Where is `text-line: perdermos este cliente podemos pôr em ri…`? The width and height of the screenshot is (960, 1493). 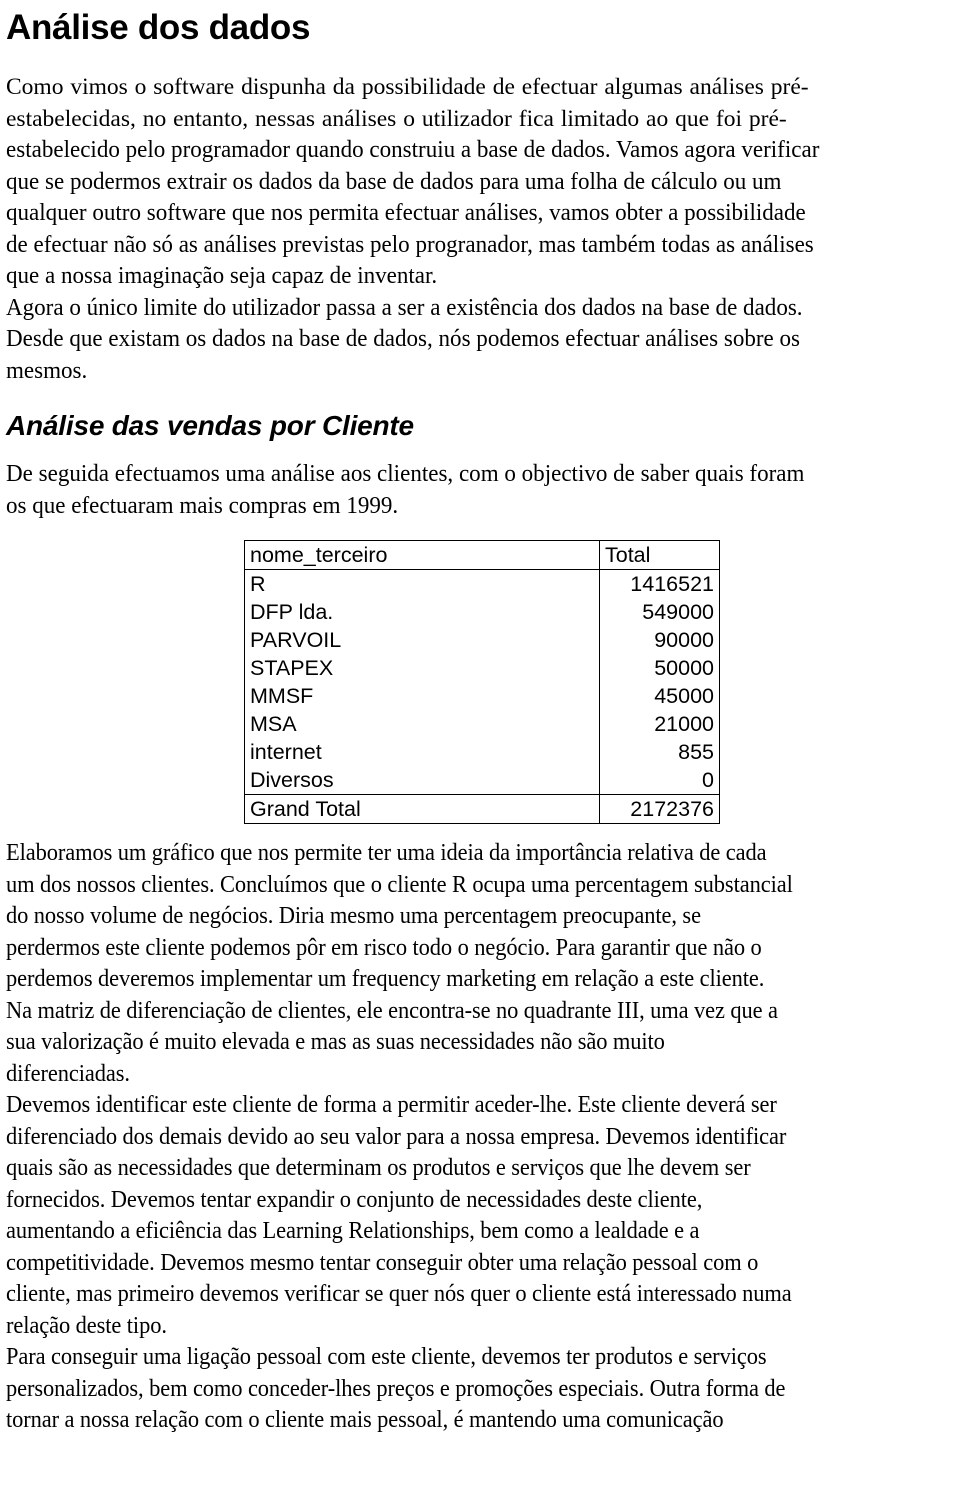 text-line: perdermos este cliente podemos pôr em ri… is located at coordinates (384, 947).